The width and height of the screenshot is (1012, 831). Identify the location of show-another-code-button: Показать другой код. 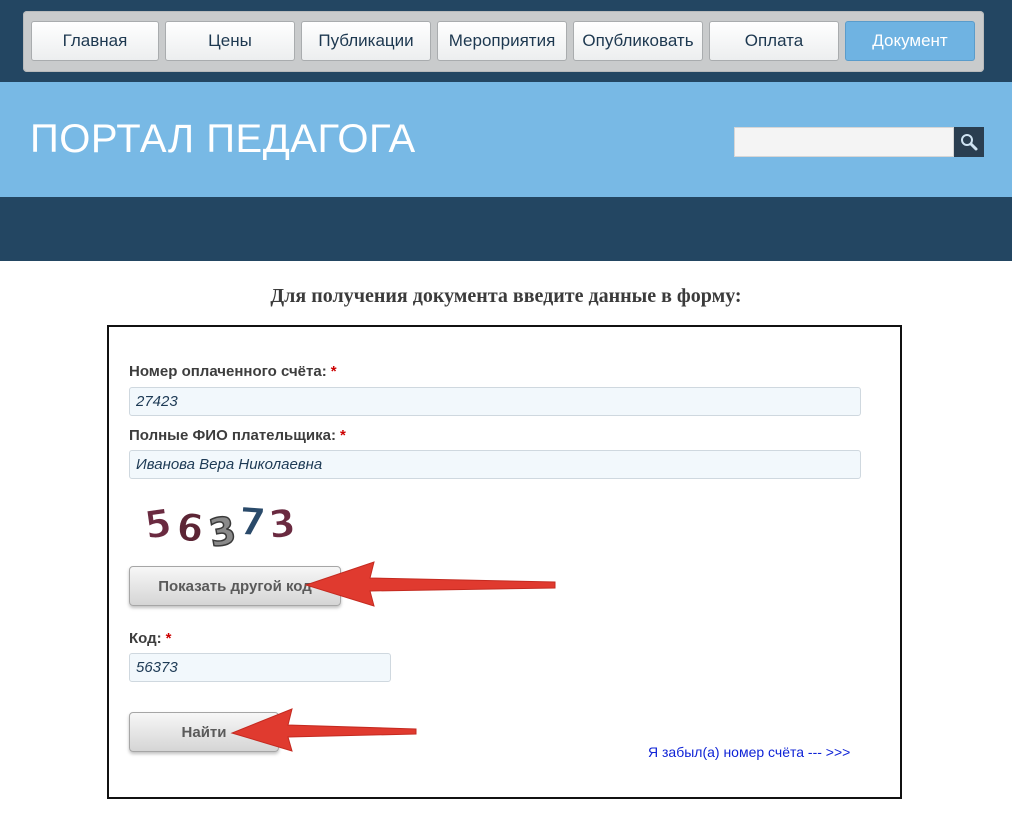
(235, 586).